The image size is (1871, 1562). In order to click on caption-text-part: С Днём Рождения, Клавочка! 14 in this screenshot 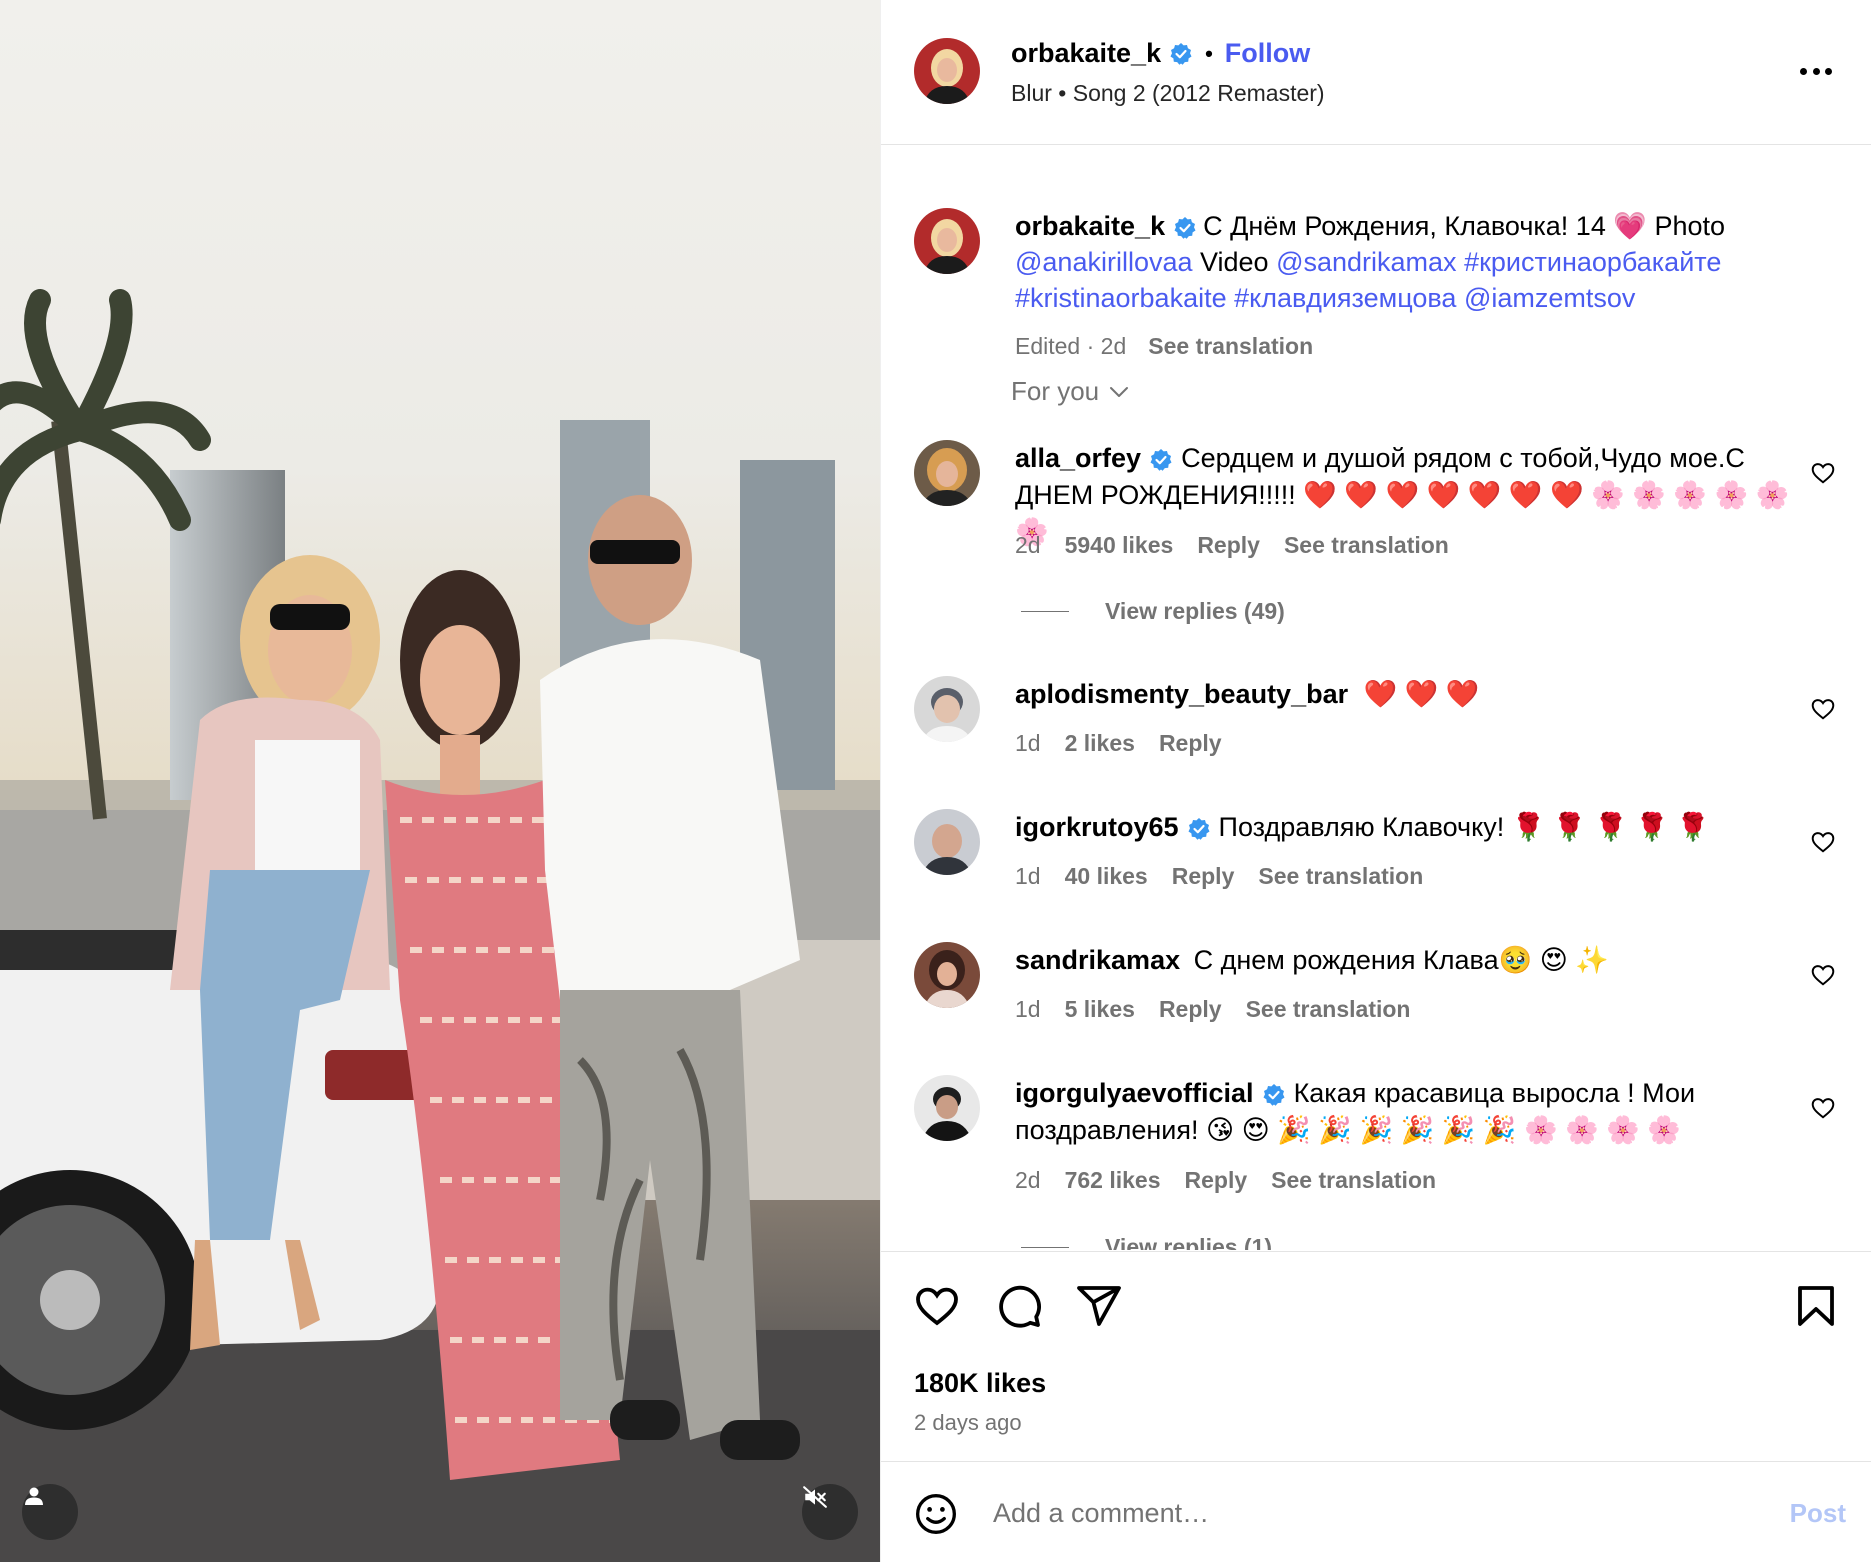, I will do `click(1408, 226)`.